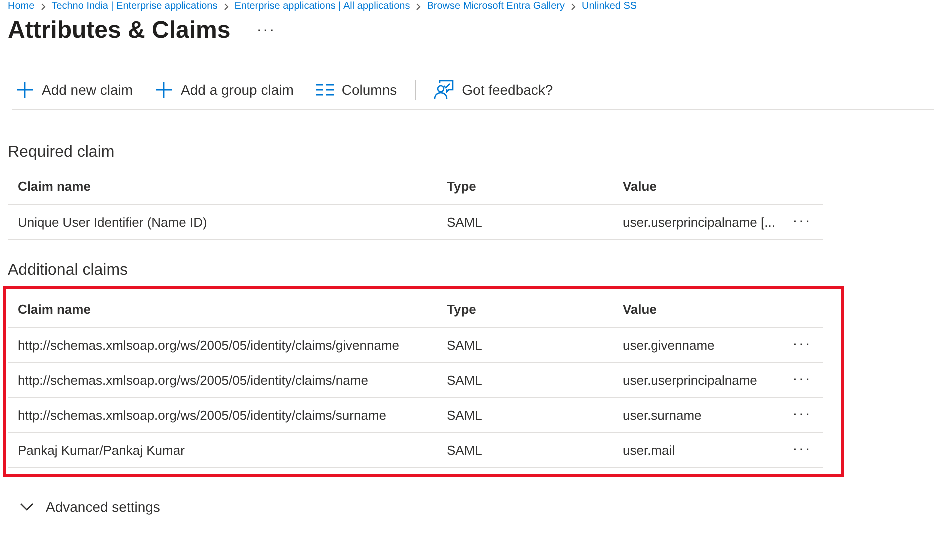 Image resolution: width=934 pixels, height=538 pixels. Describe the element at coordinates (112, 222) in the screenshot. I see `table-cell-text: Unique User Identifier (Name ID)` at that location.